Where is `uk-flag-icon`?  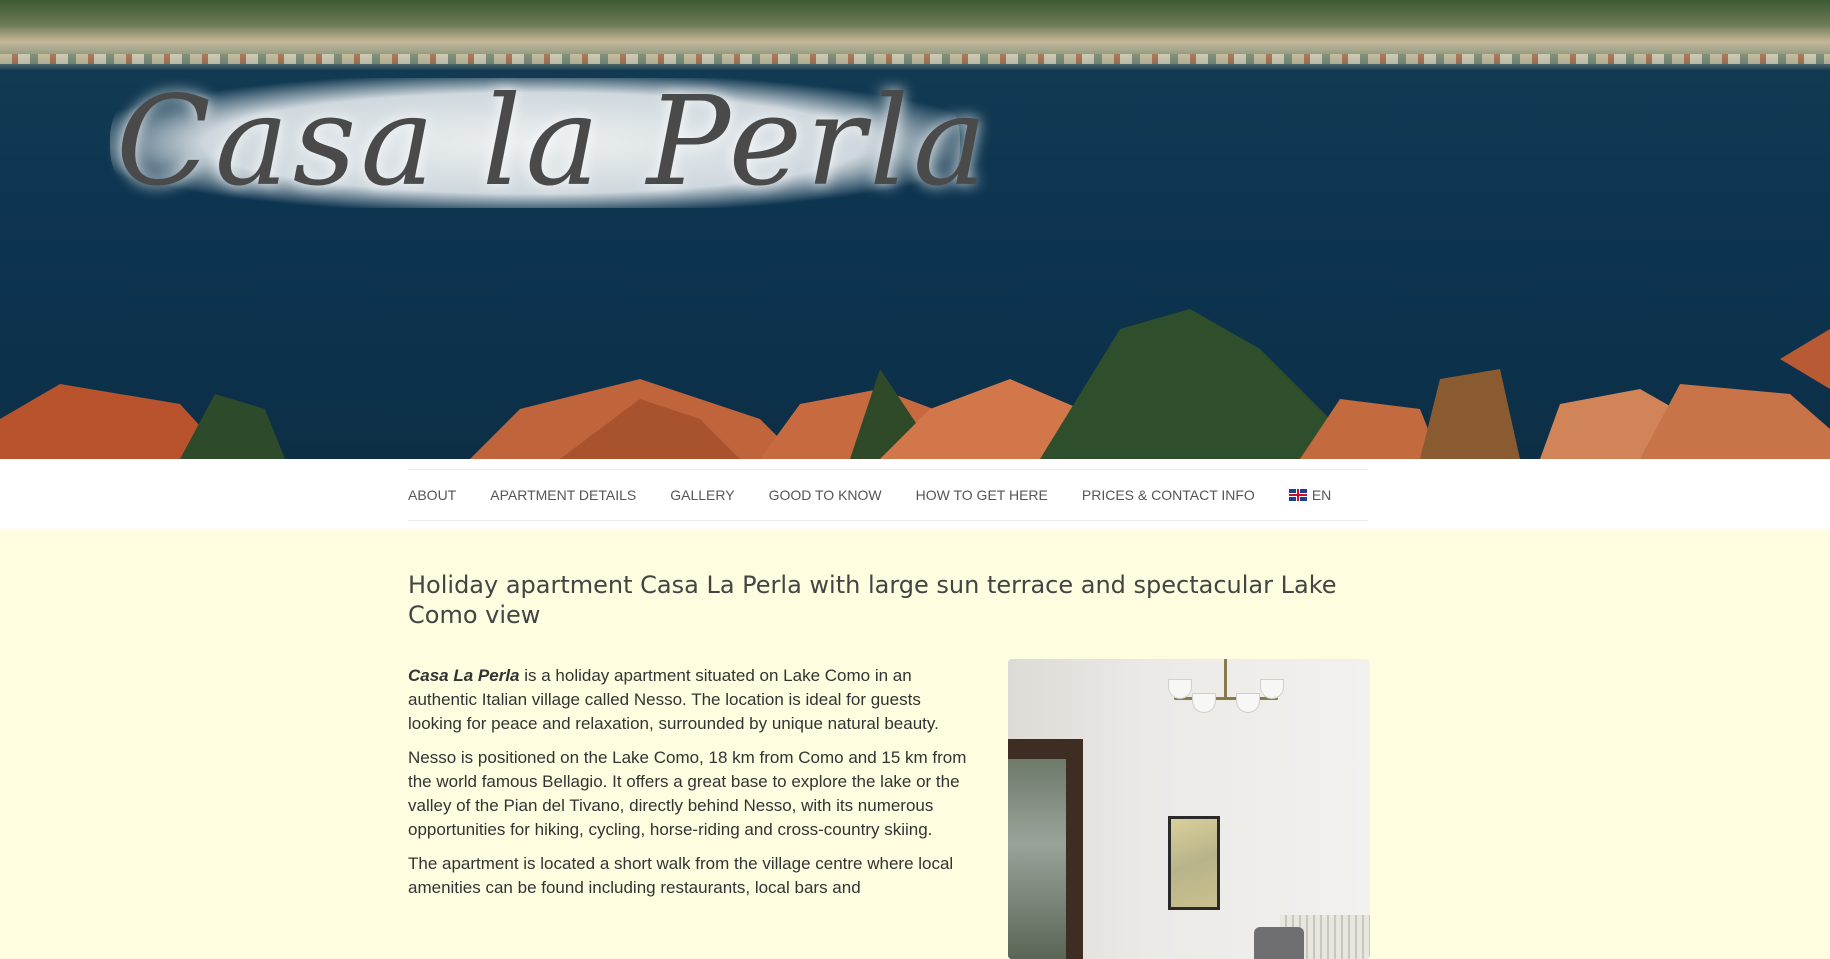
uk-flag-icon is located at coordinates (1297, 495).